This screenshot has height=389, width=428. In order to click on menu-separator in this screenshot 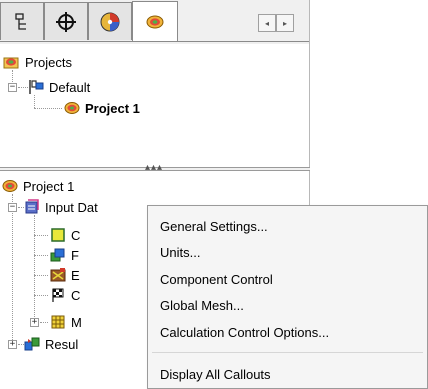, I will do `click(287, 352)`.